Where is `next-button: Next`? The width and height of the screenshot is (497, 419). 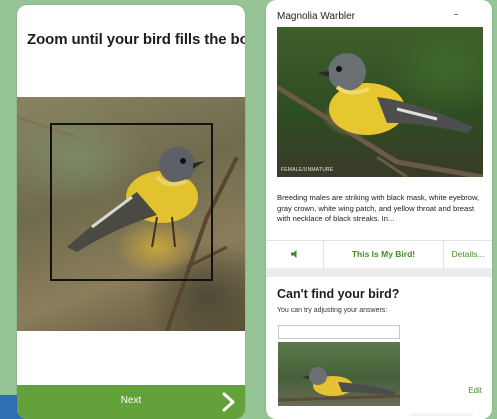 next-button: Next is located at coordinates (131, 402).